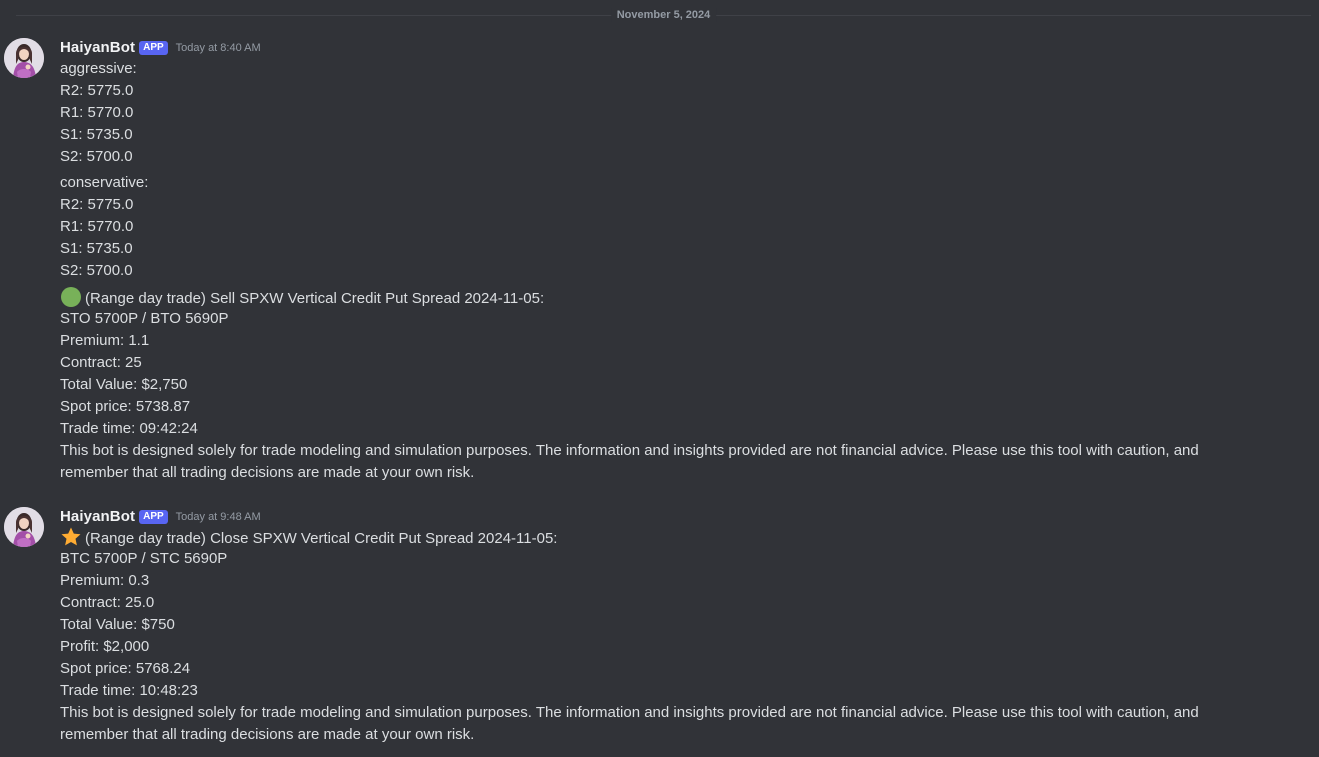 Image resolution: width=1319 pixels, height=757 pixels. Describe the element at coordinates (117, 624) in the screenshot. I see `trade-line: Total Value: $750` at that location.